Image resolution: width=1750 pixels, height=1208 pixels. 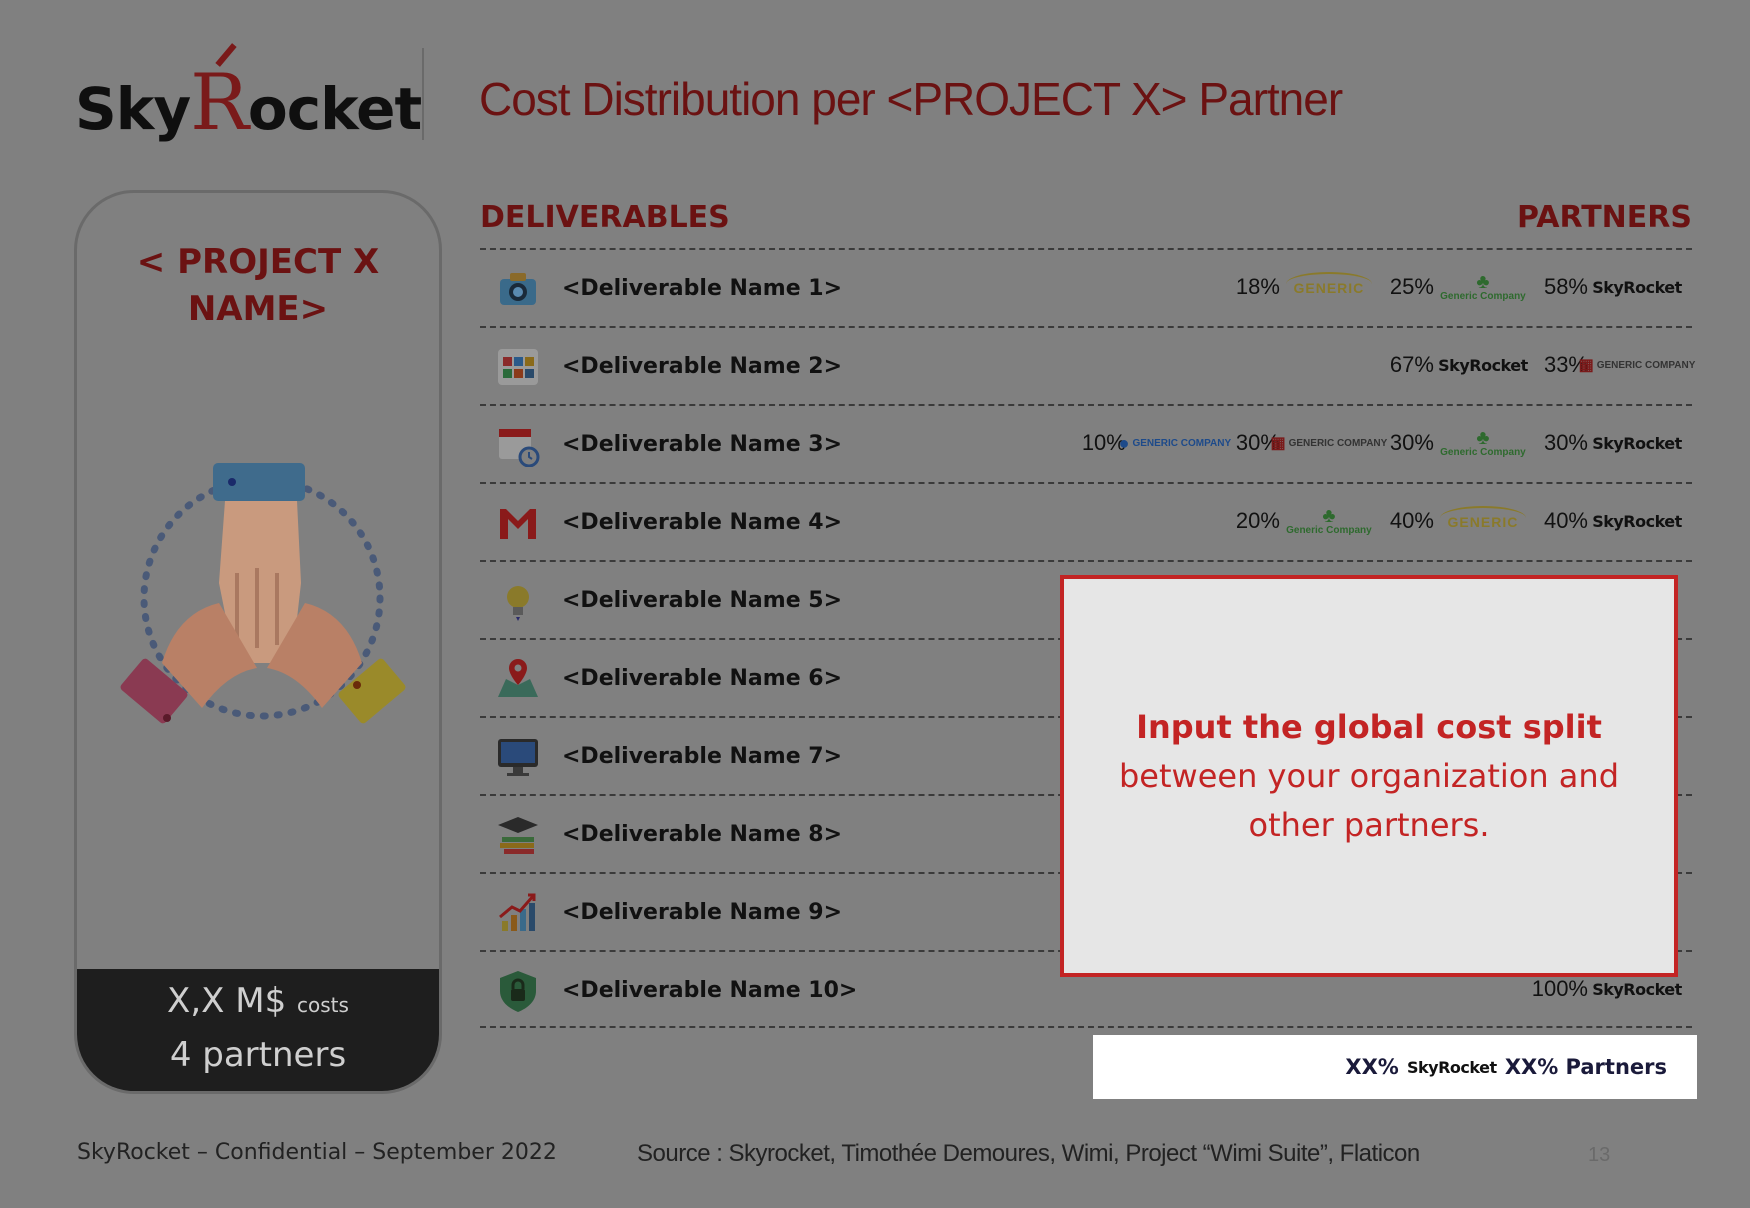 I want to click on cost-value: X,X M$, so click(x=227, y=1001).